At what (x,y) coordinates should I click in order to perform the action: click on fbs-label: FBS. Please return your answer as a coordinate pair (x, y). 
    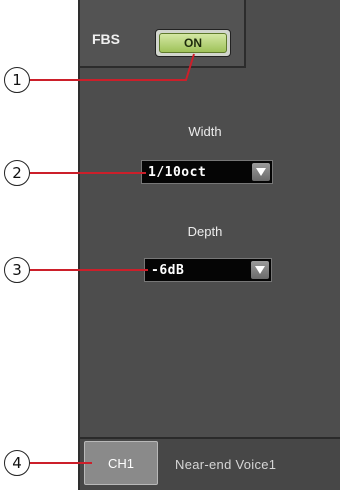
    Looking at the image, I should click on (106, 39).